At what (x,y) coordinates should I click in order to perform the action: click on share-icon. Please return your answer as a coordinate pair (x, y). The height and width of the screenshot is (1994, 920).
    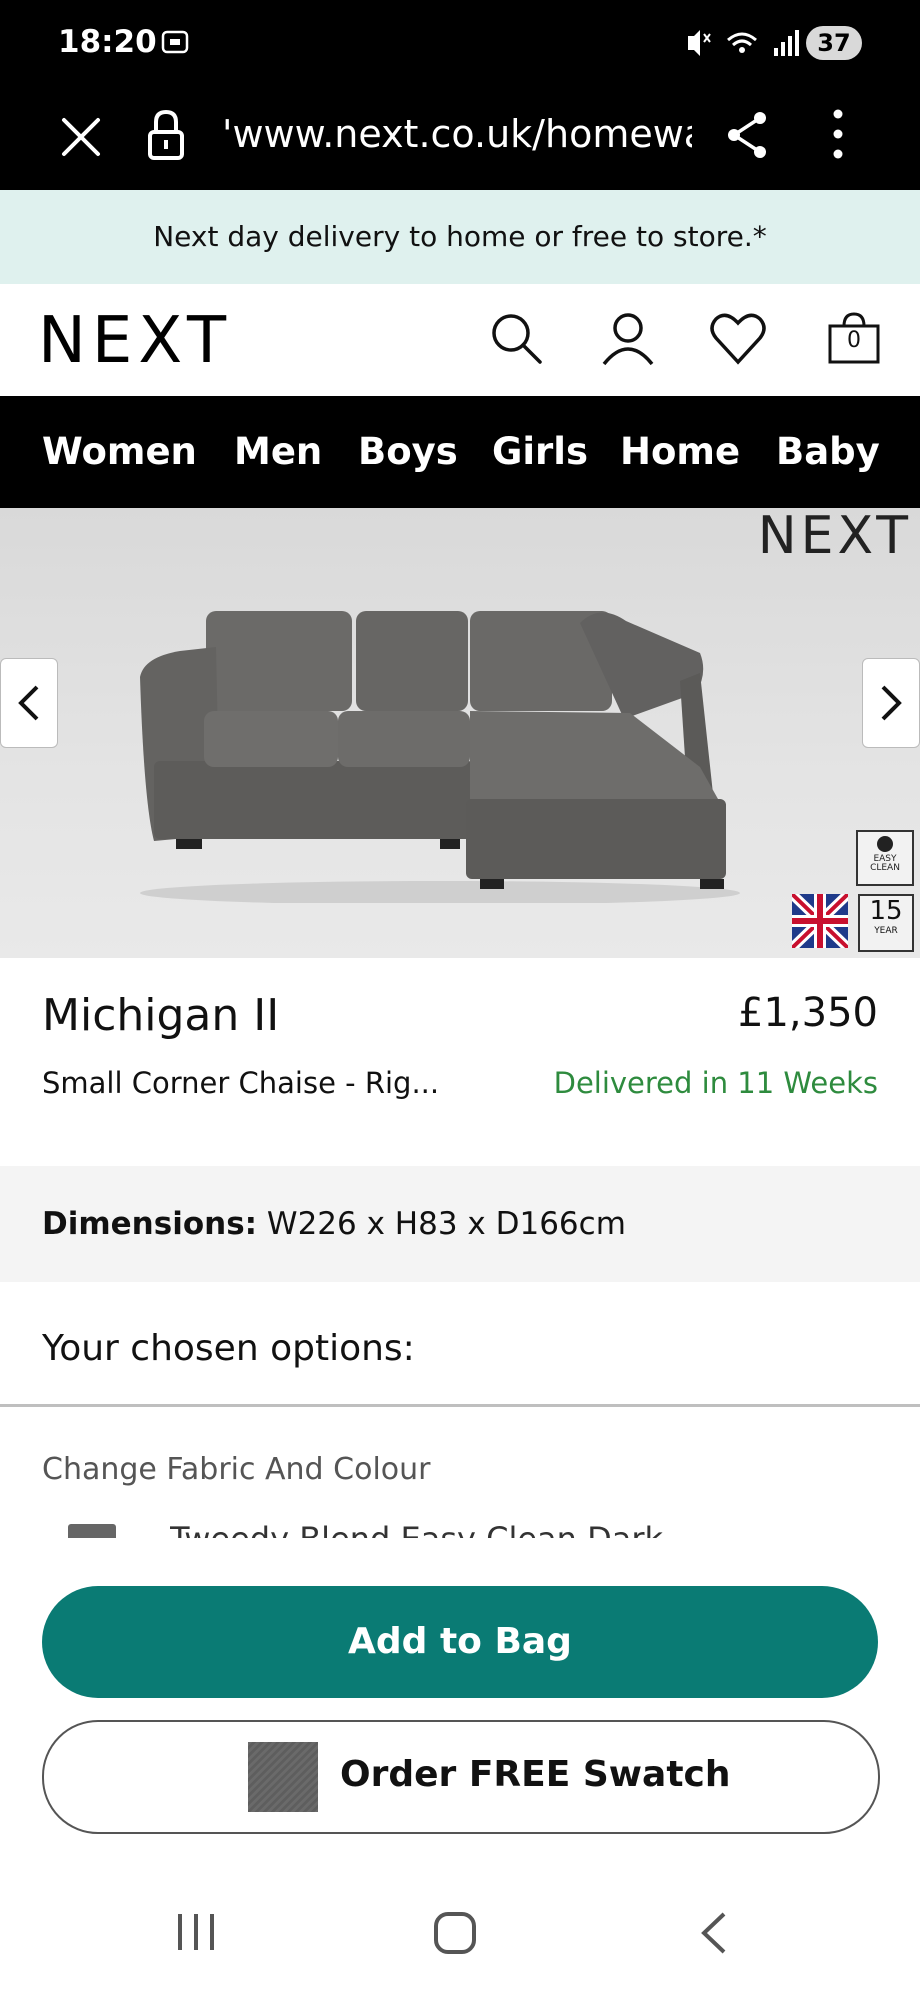
    Looking at the image, I should click on (747, 135).